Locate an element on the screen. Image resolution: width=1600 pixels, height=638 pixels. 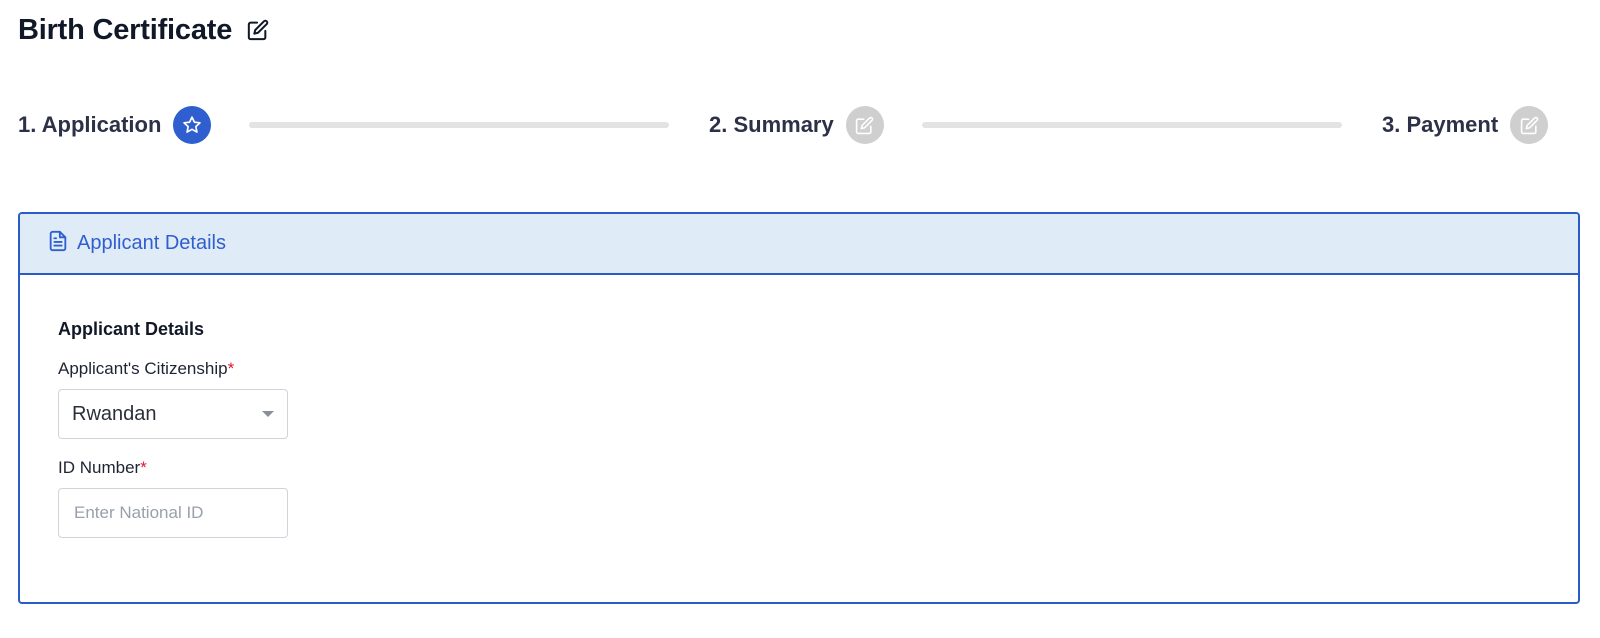
chevron-down-icon is located at coordinates (268, 414).